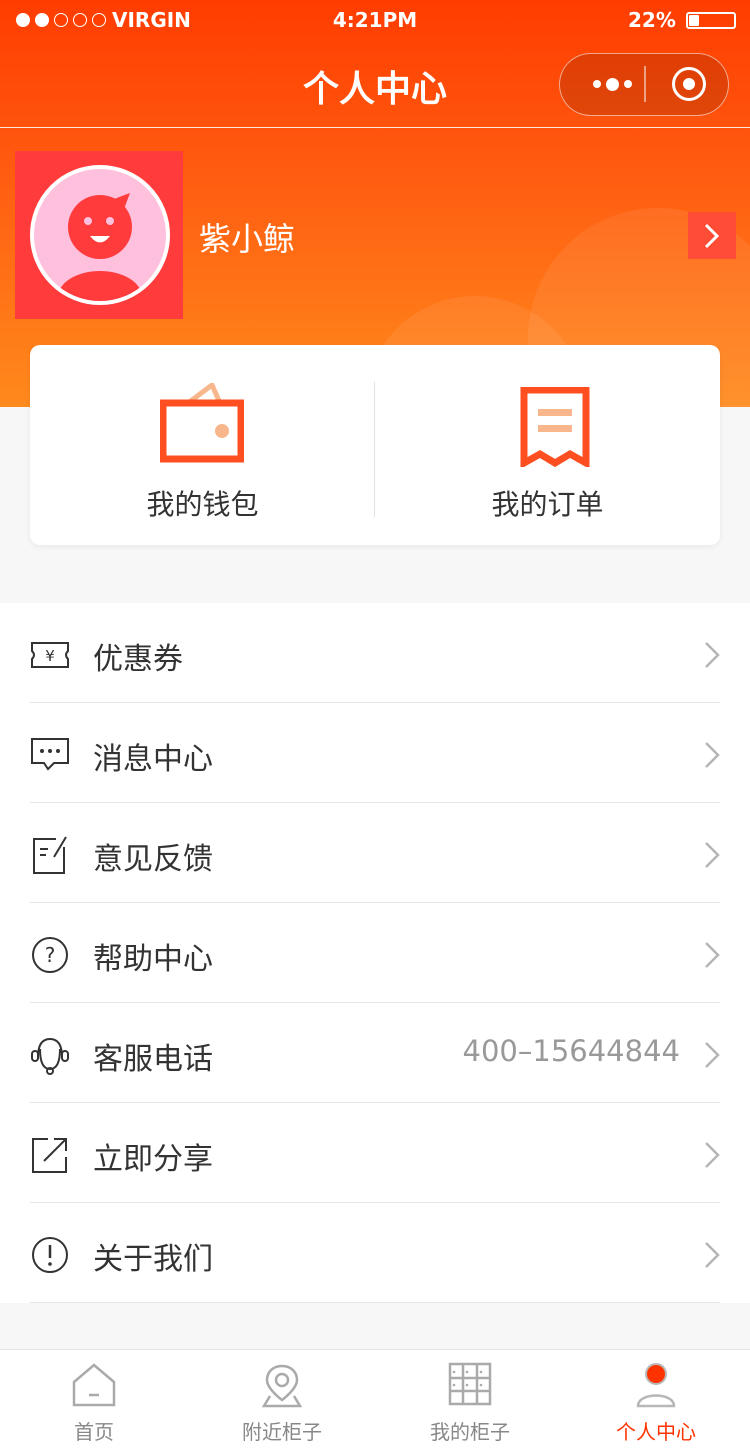  I want to click on customer-service-phone: 400–15644844, so click(571, 1051).